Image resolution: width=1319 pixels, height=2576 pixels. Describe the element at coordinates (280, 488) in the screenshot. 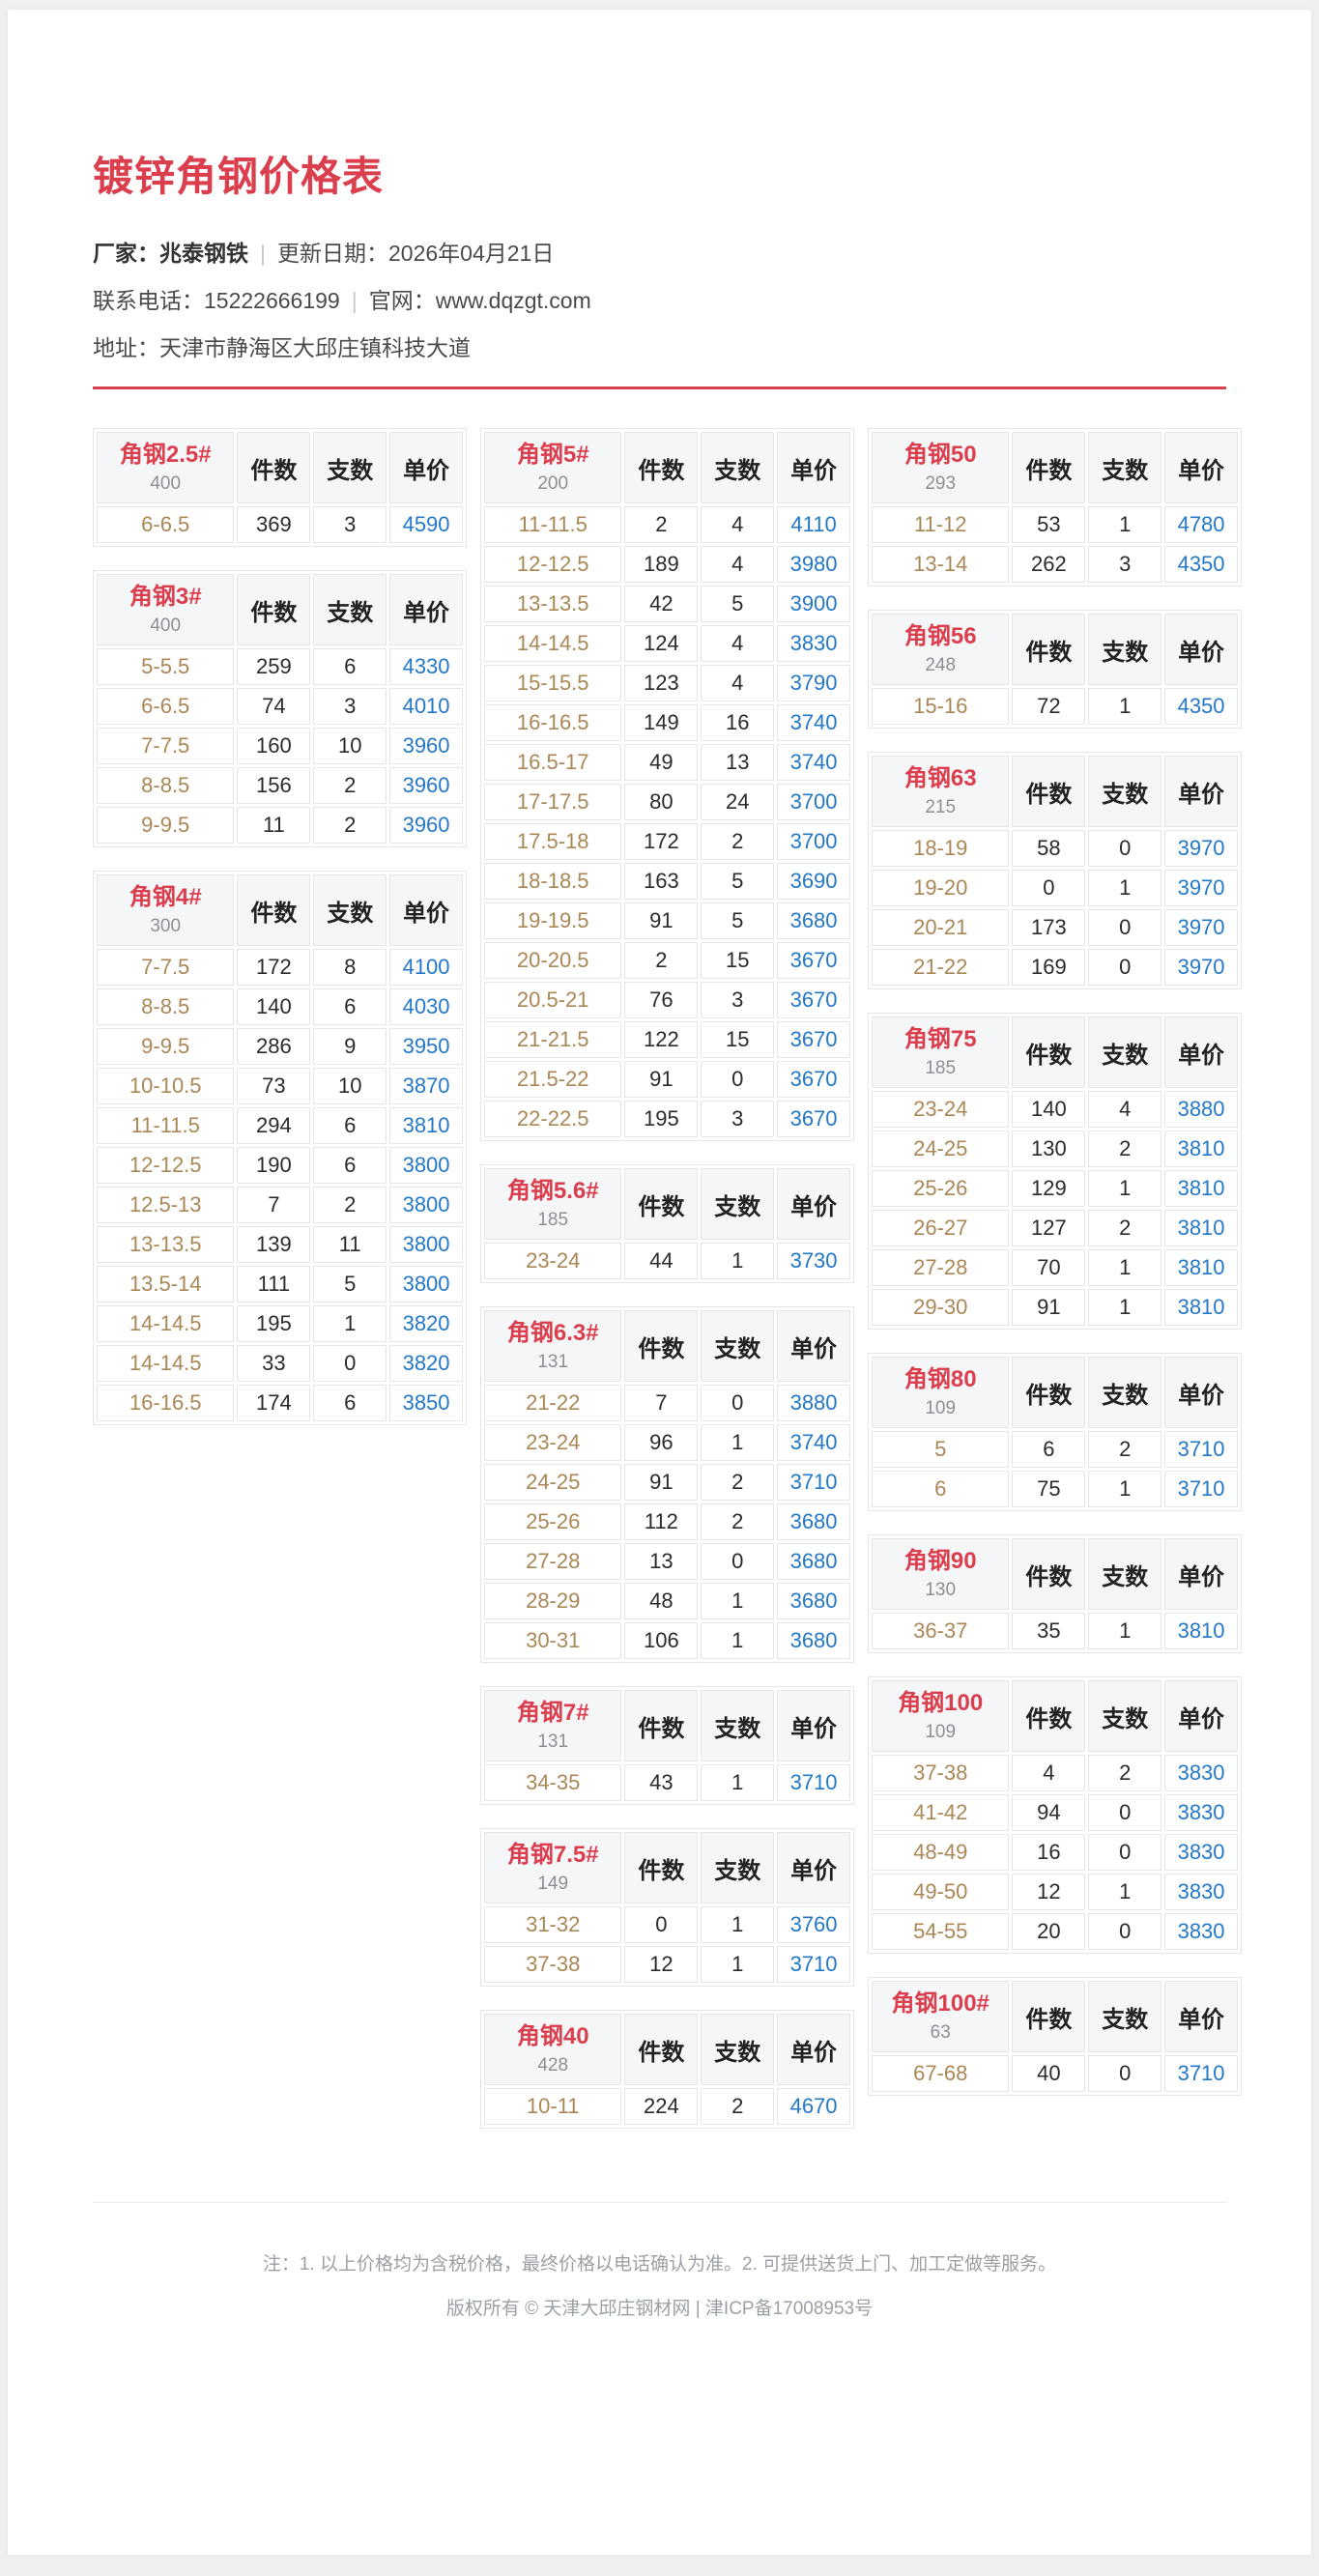

I see `price-table: 角钢2.5# 400 件数 支数 单价 6-6.5 369 3 4590` at that location.